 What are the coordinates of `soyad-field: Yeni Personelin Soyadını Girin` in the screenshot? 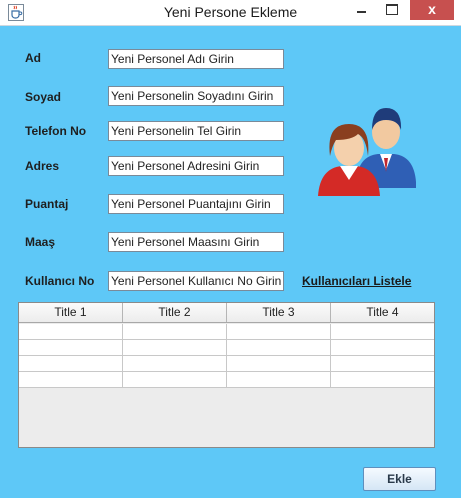 It's located at (196, 96).